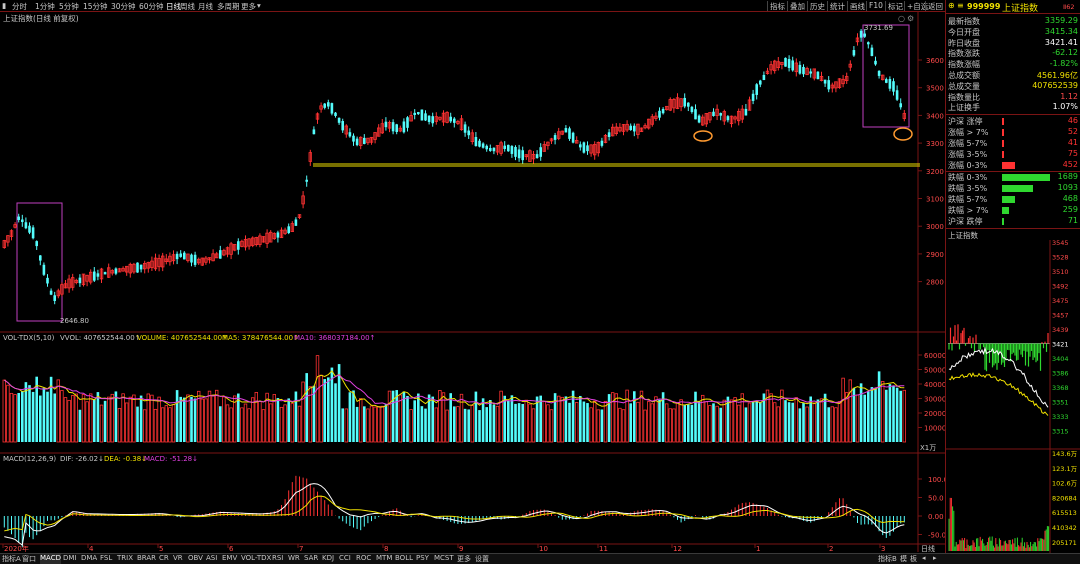  What do you see at coordinates (95, 6) in the screenshot?
I see `period-tab-15min: 15分钟` at bounding box center [95, 6].